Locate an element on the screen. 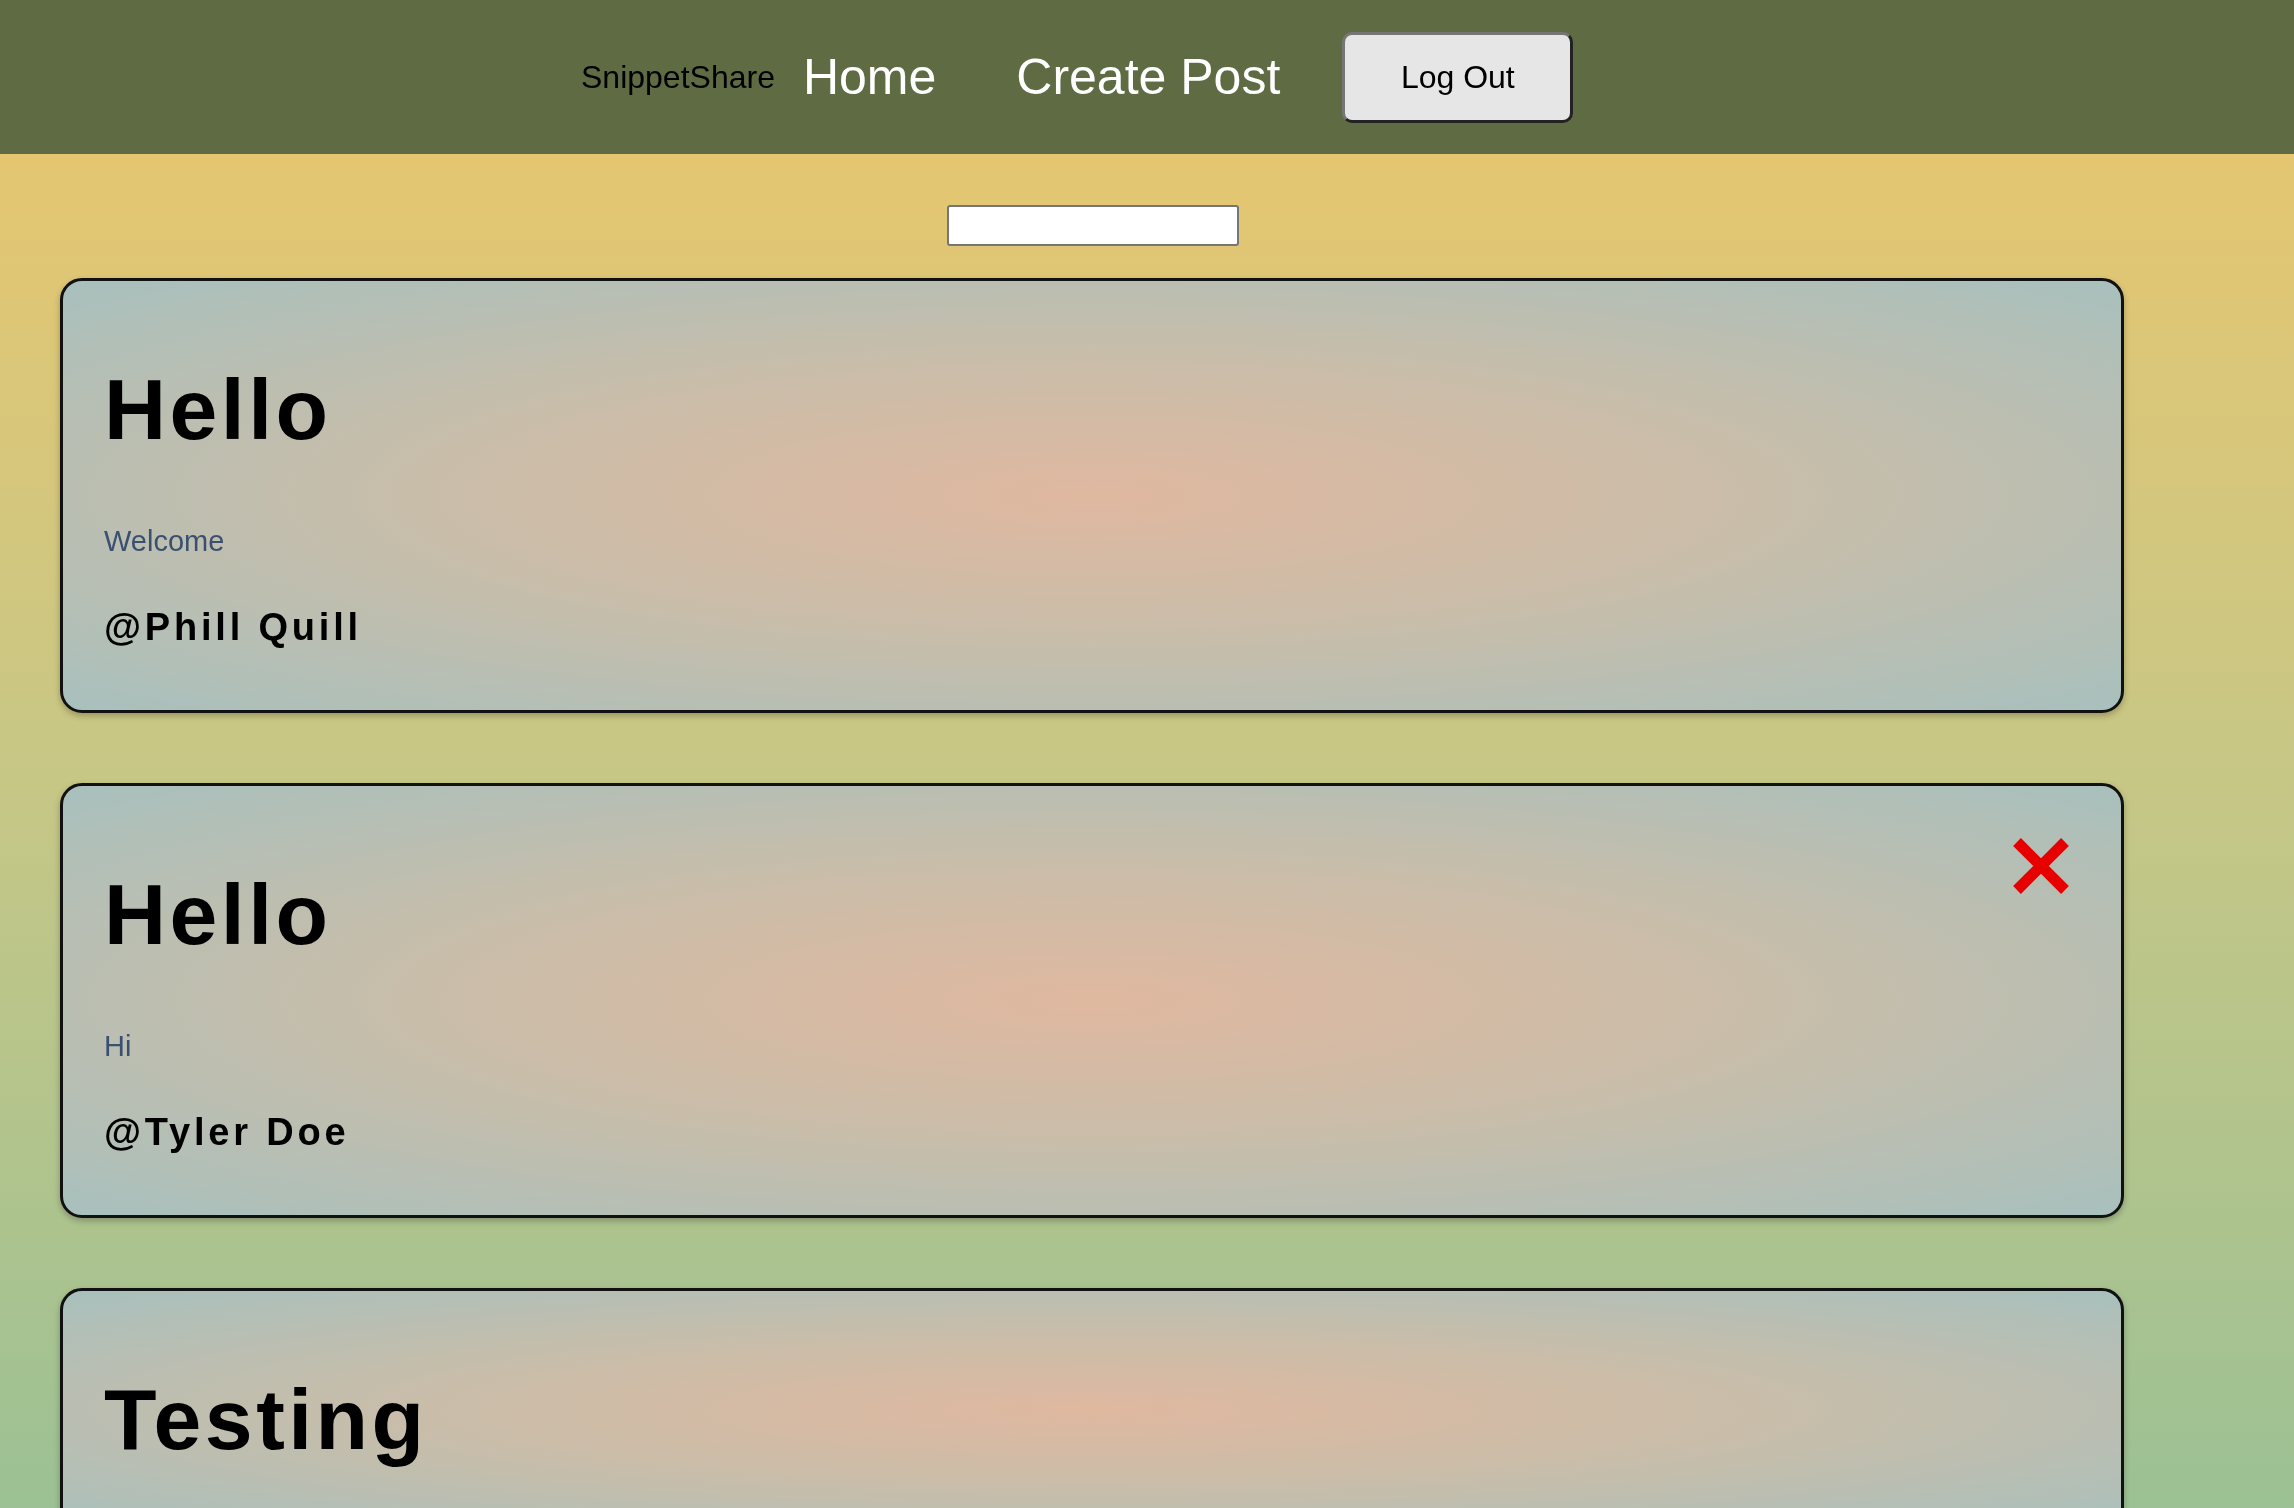 This screenshot has width=2294, height=1508. post-author: @Phill Quill is located at coordinates (233, 628).